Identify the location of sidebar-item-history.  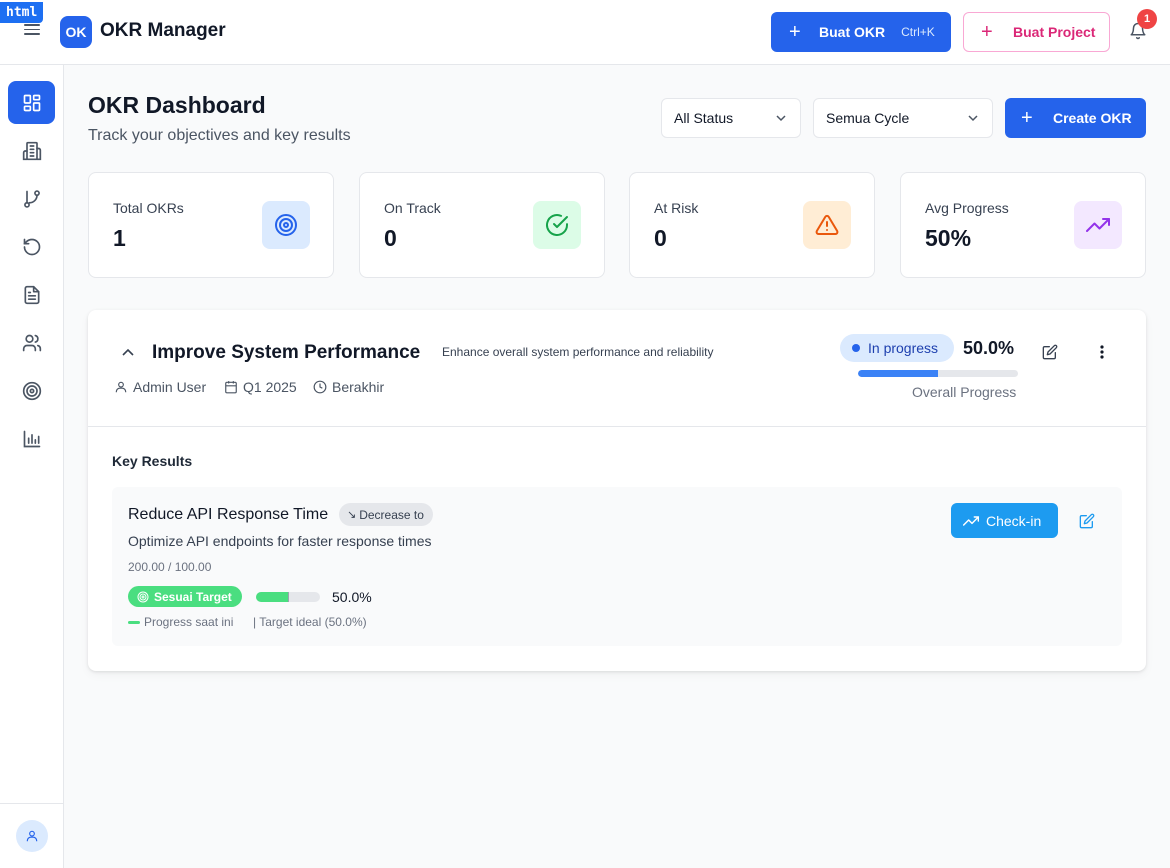
(31, 246).